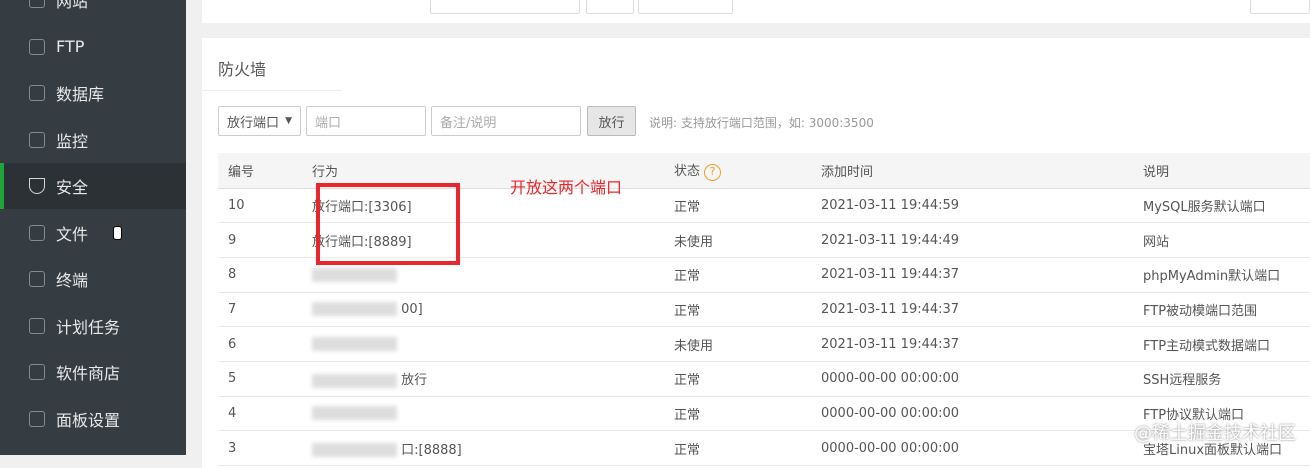 The height and width of the screenshot is (468, 1310). I want to click on action-select: 放行端口 ▼, so click(259, 121).